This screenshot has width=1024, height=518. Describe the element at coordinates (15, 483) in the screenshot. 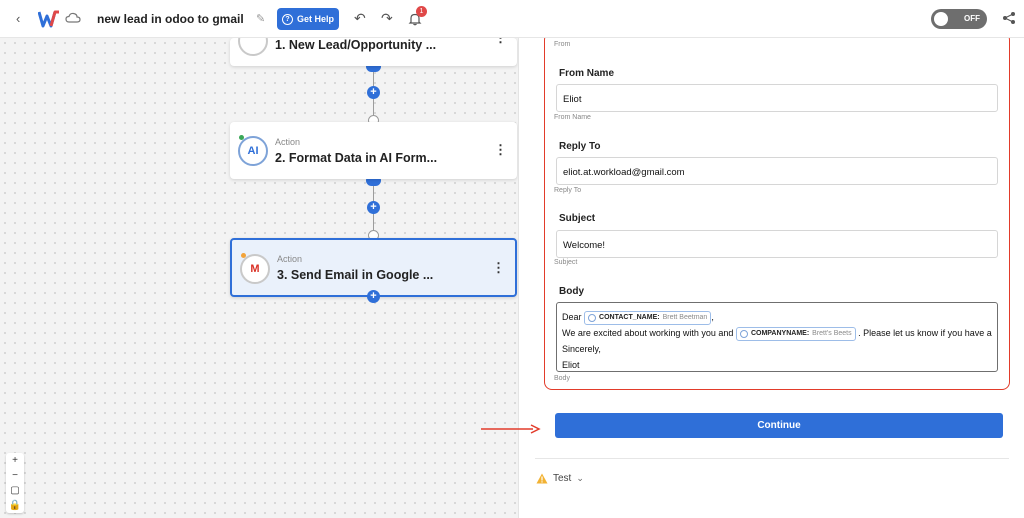

I see `zoom-controls: + − ▢ 🔒` at that location.